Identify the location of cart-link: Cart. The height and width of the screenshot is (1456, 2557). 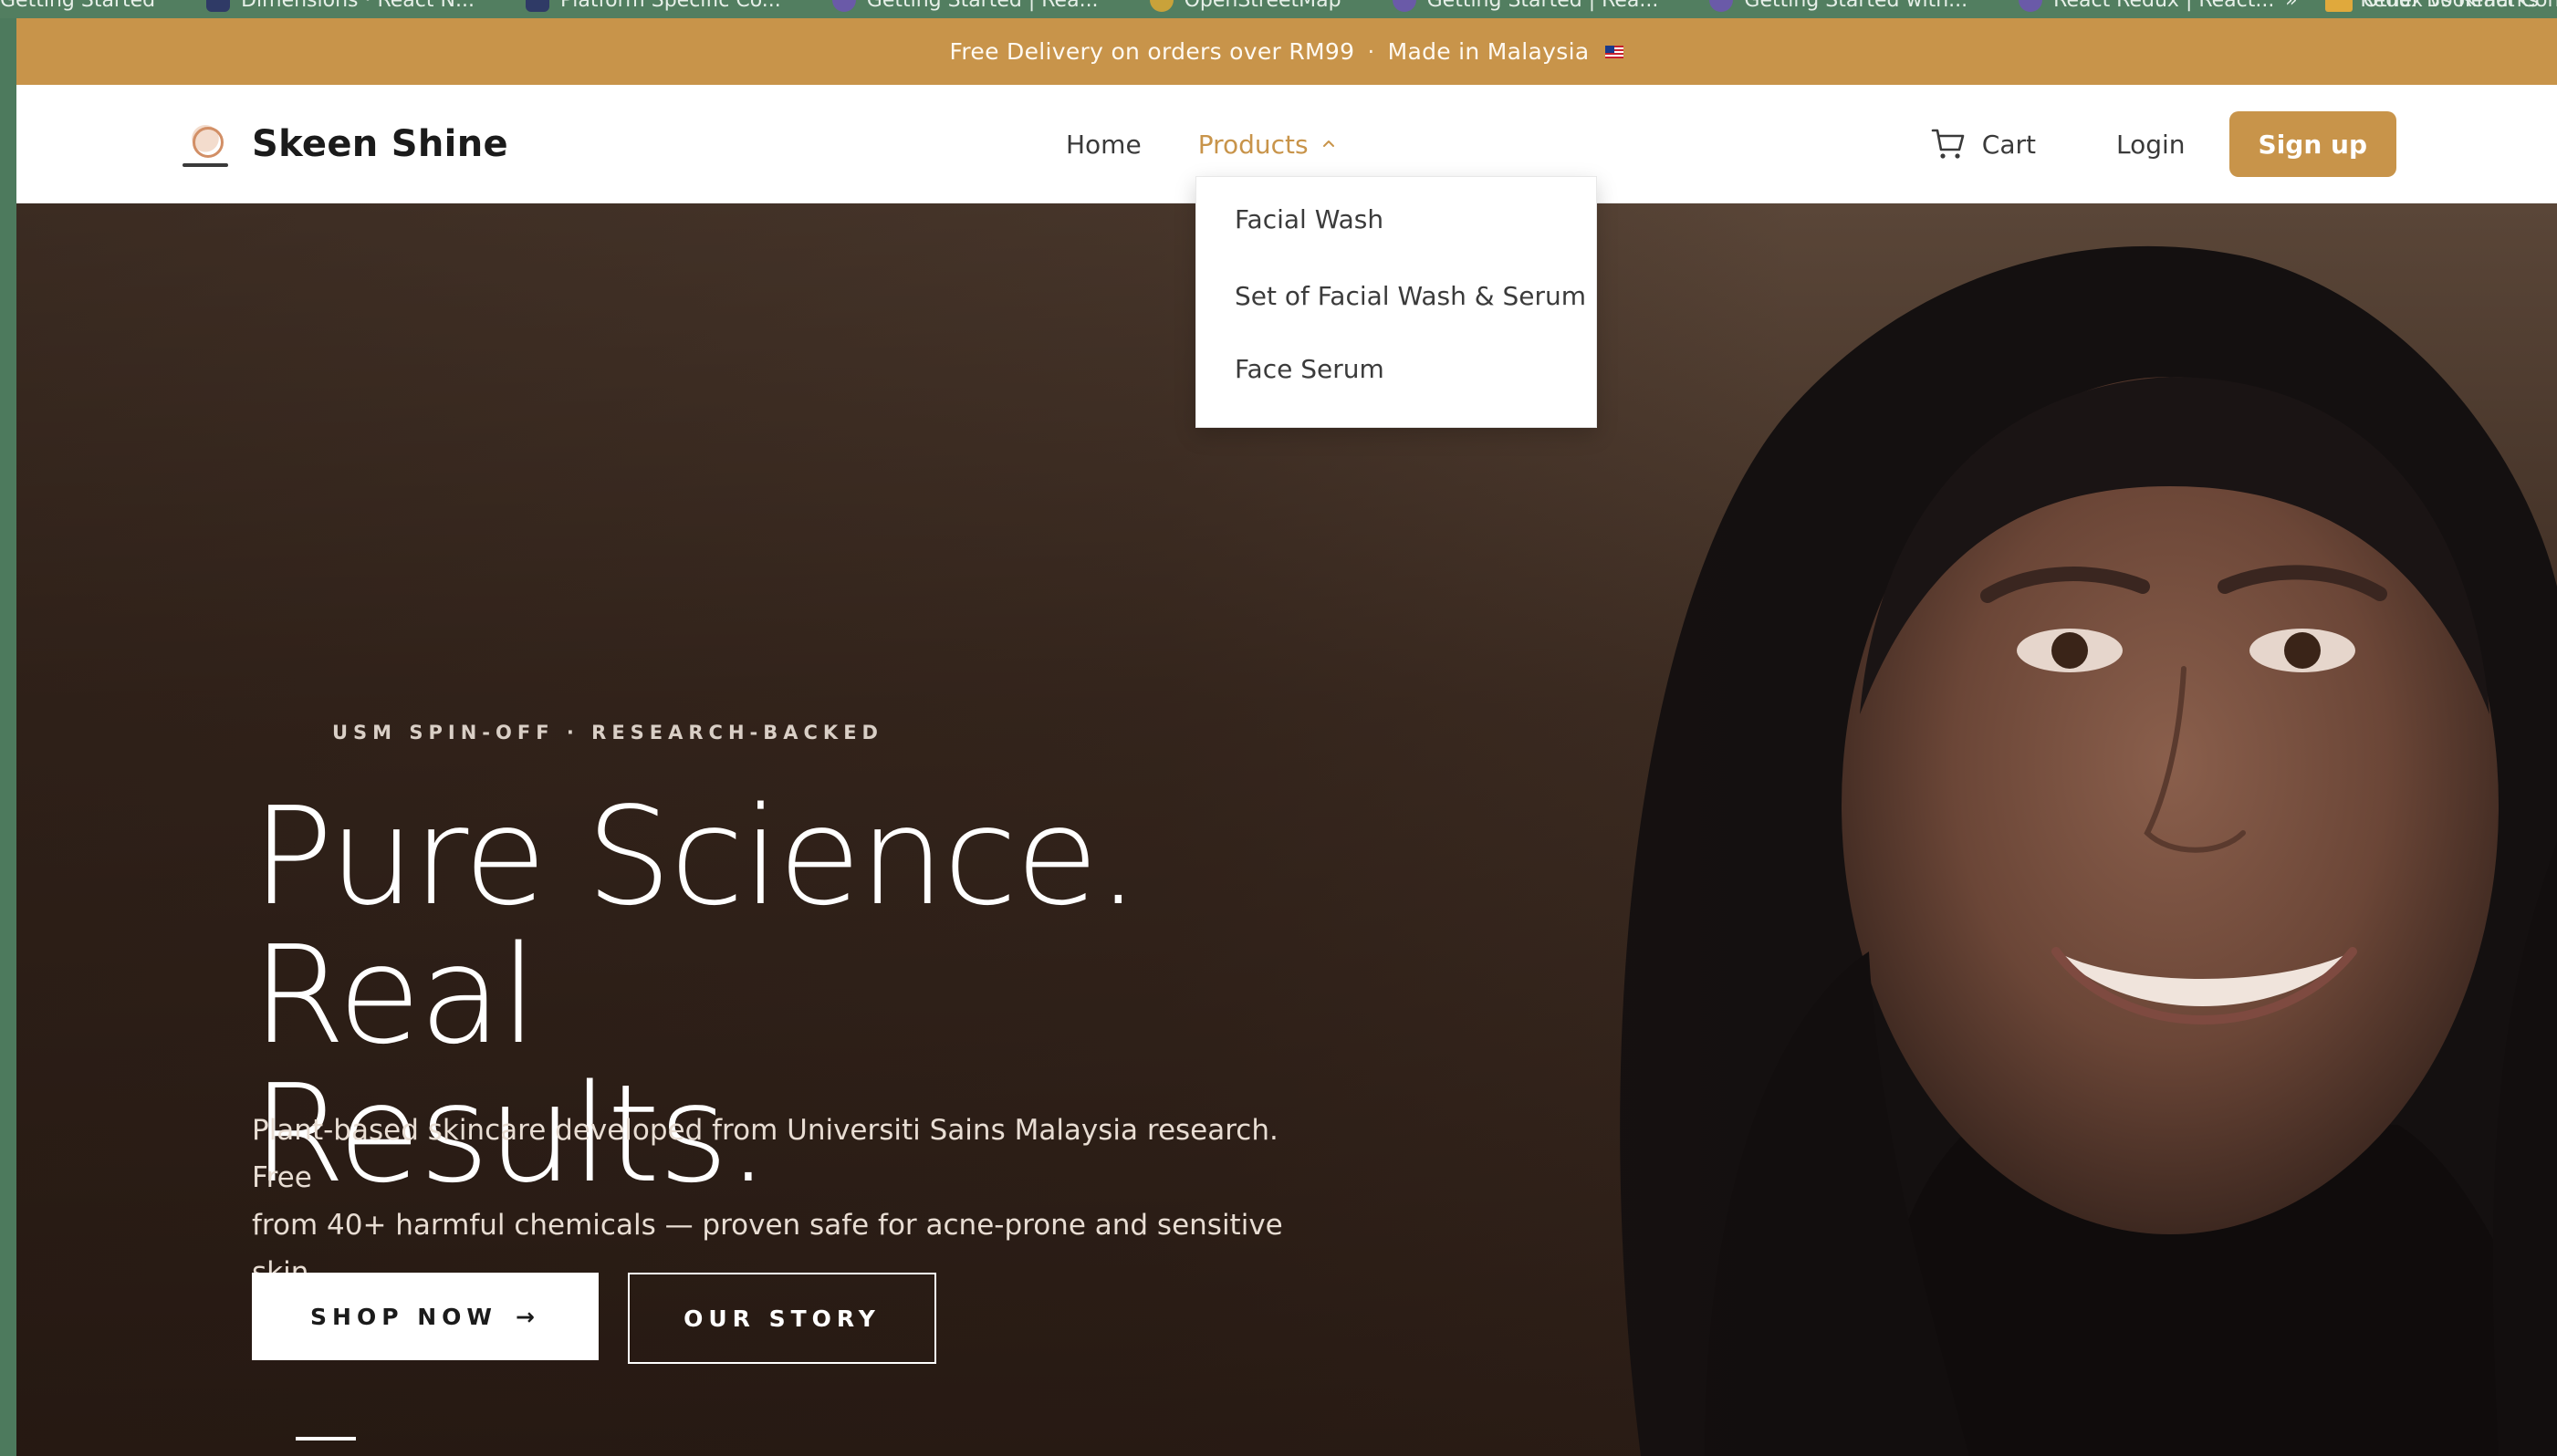
(1983, 144).